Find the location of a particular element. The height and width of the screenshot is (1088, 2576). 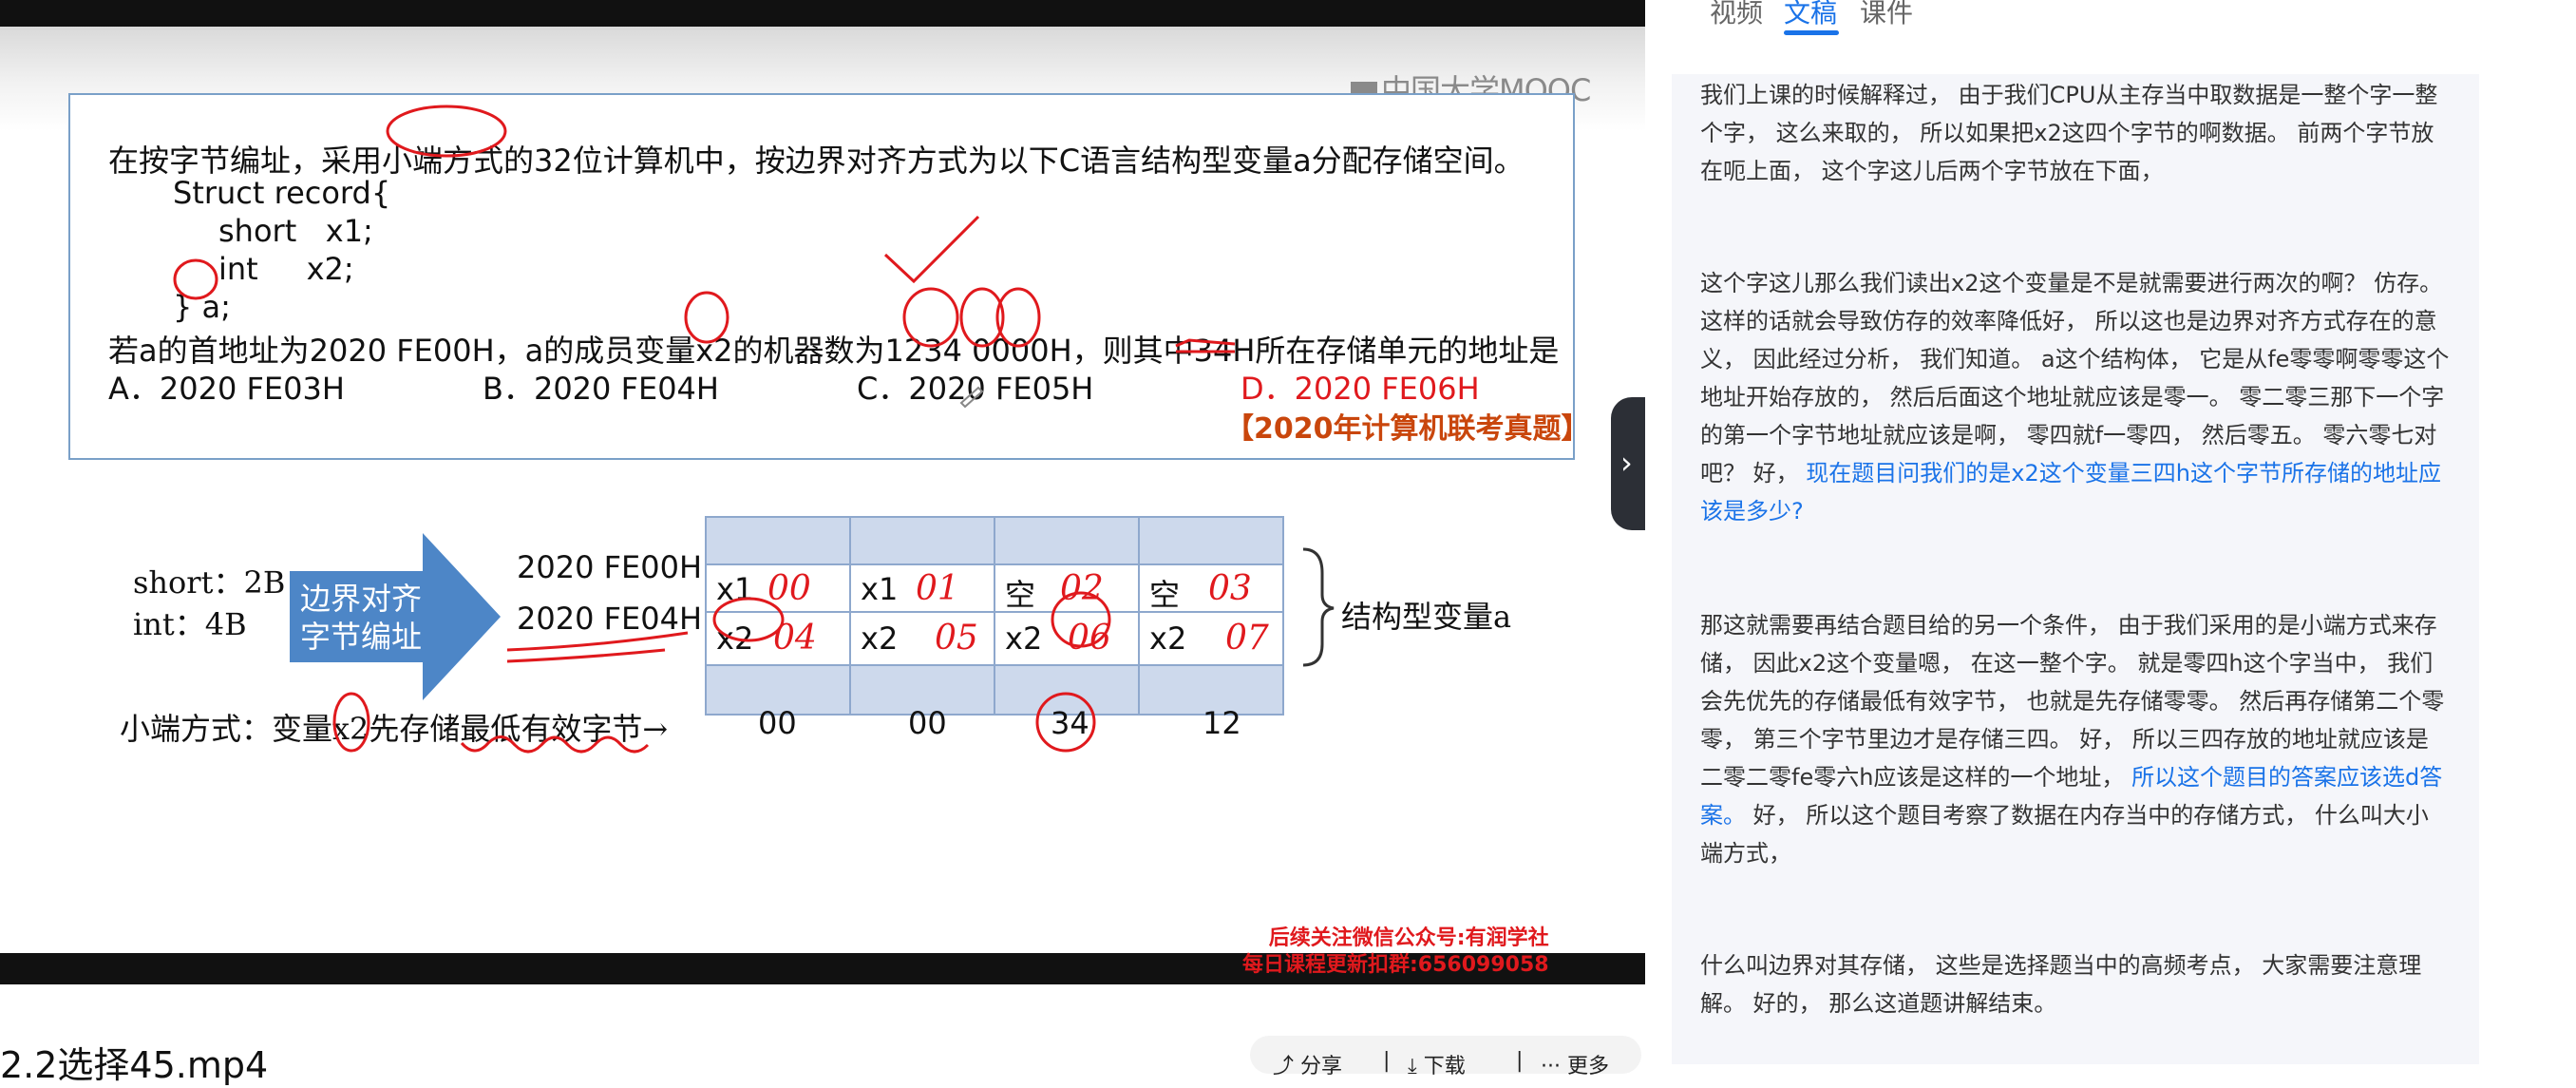

panel-toggle-button: › is located at coordinates (1628, 463).